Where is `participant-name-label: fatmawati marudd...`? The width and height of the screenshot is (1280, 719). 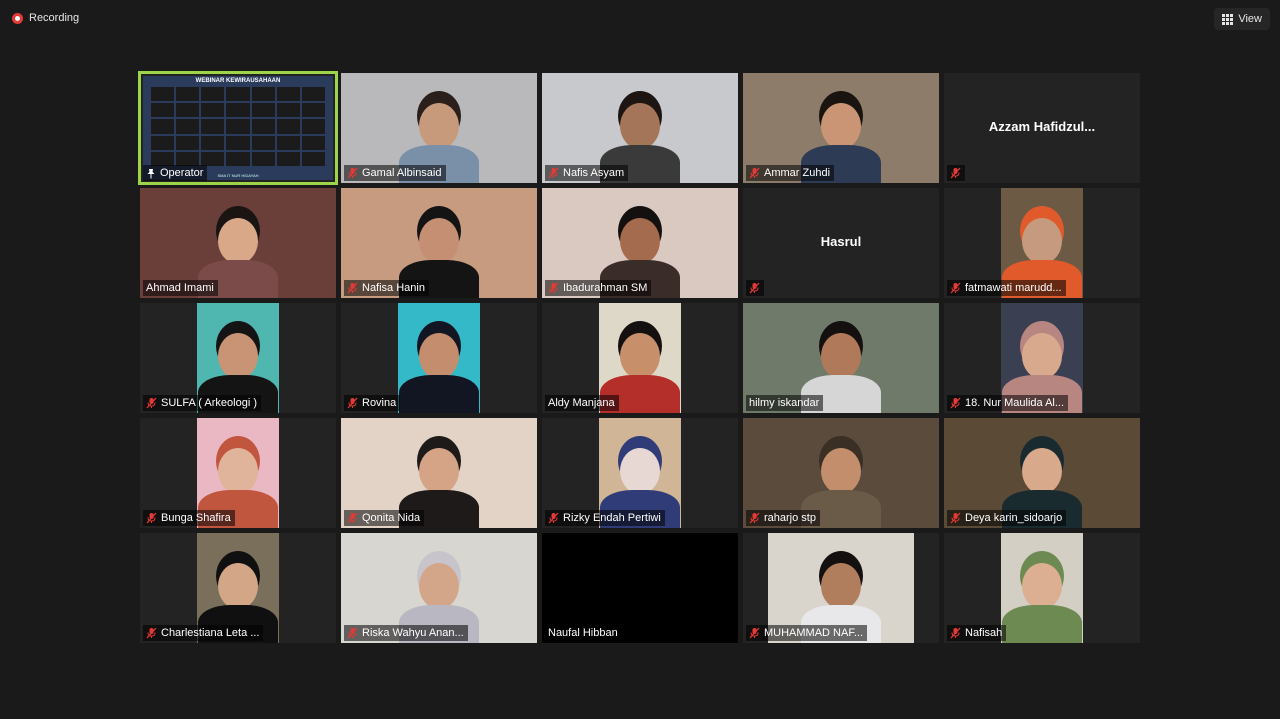 participant-name-label: fatmawati marudd... is located at coordinates (1006, 288).